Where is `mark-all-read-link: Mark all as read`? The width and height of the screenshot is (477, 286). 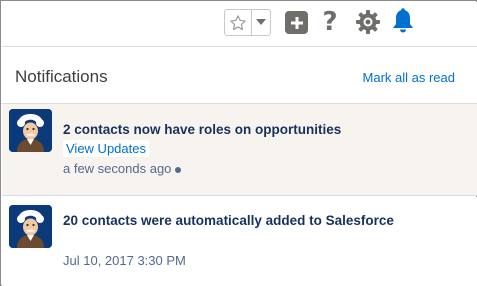
mark-all-read-link: Mark all as read is located at coordinates (409, 77).